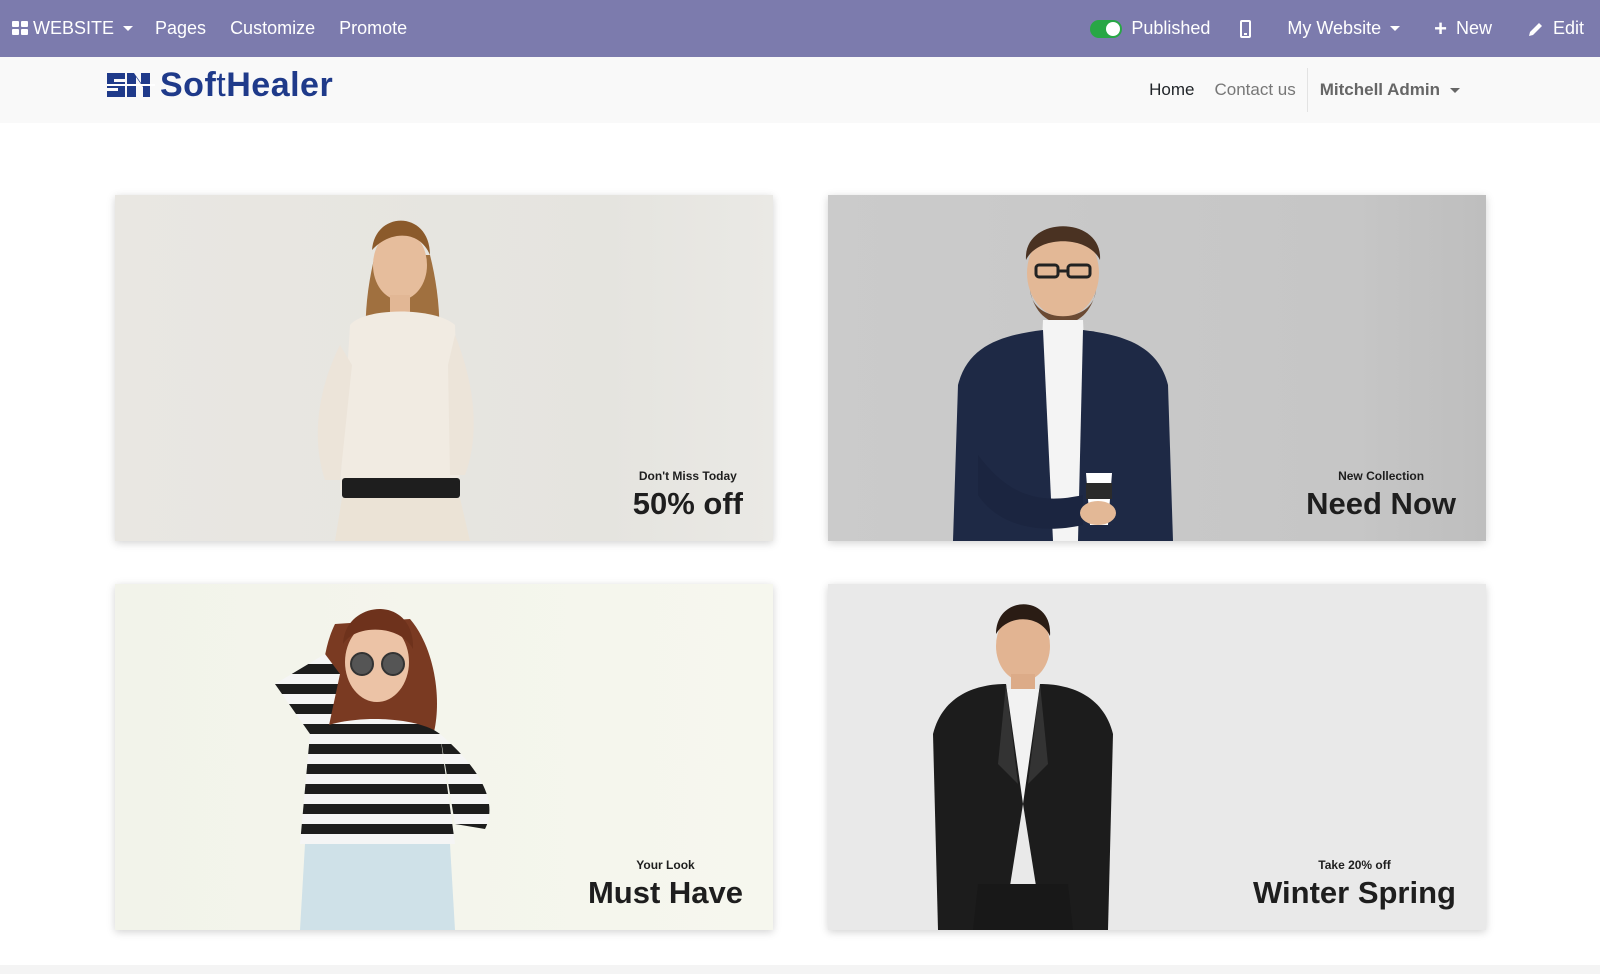  What do you see at coordinates (247, 85) in the screenshot?
I see `logo-wordmark: SoftHealer` at bounding box center [247, 85].